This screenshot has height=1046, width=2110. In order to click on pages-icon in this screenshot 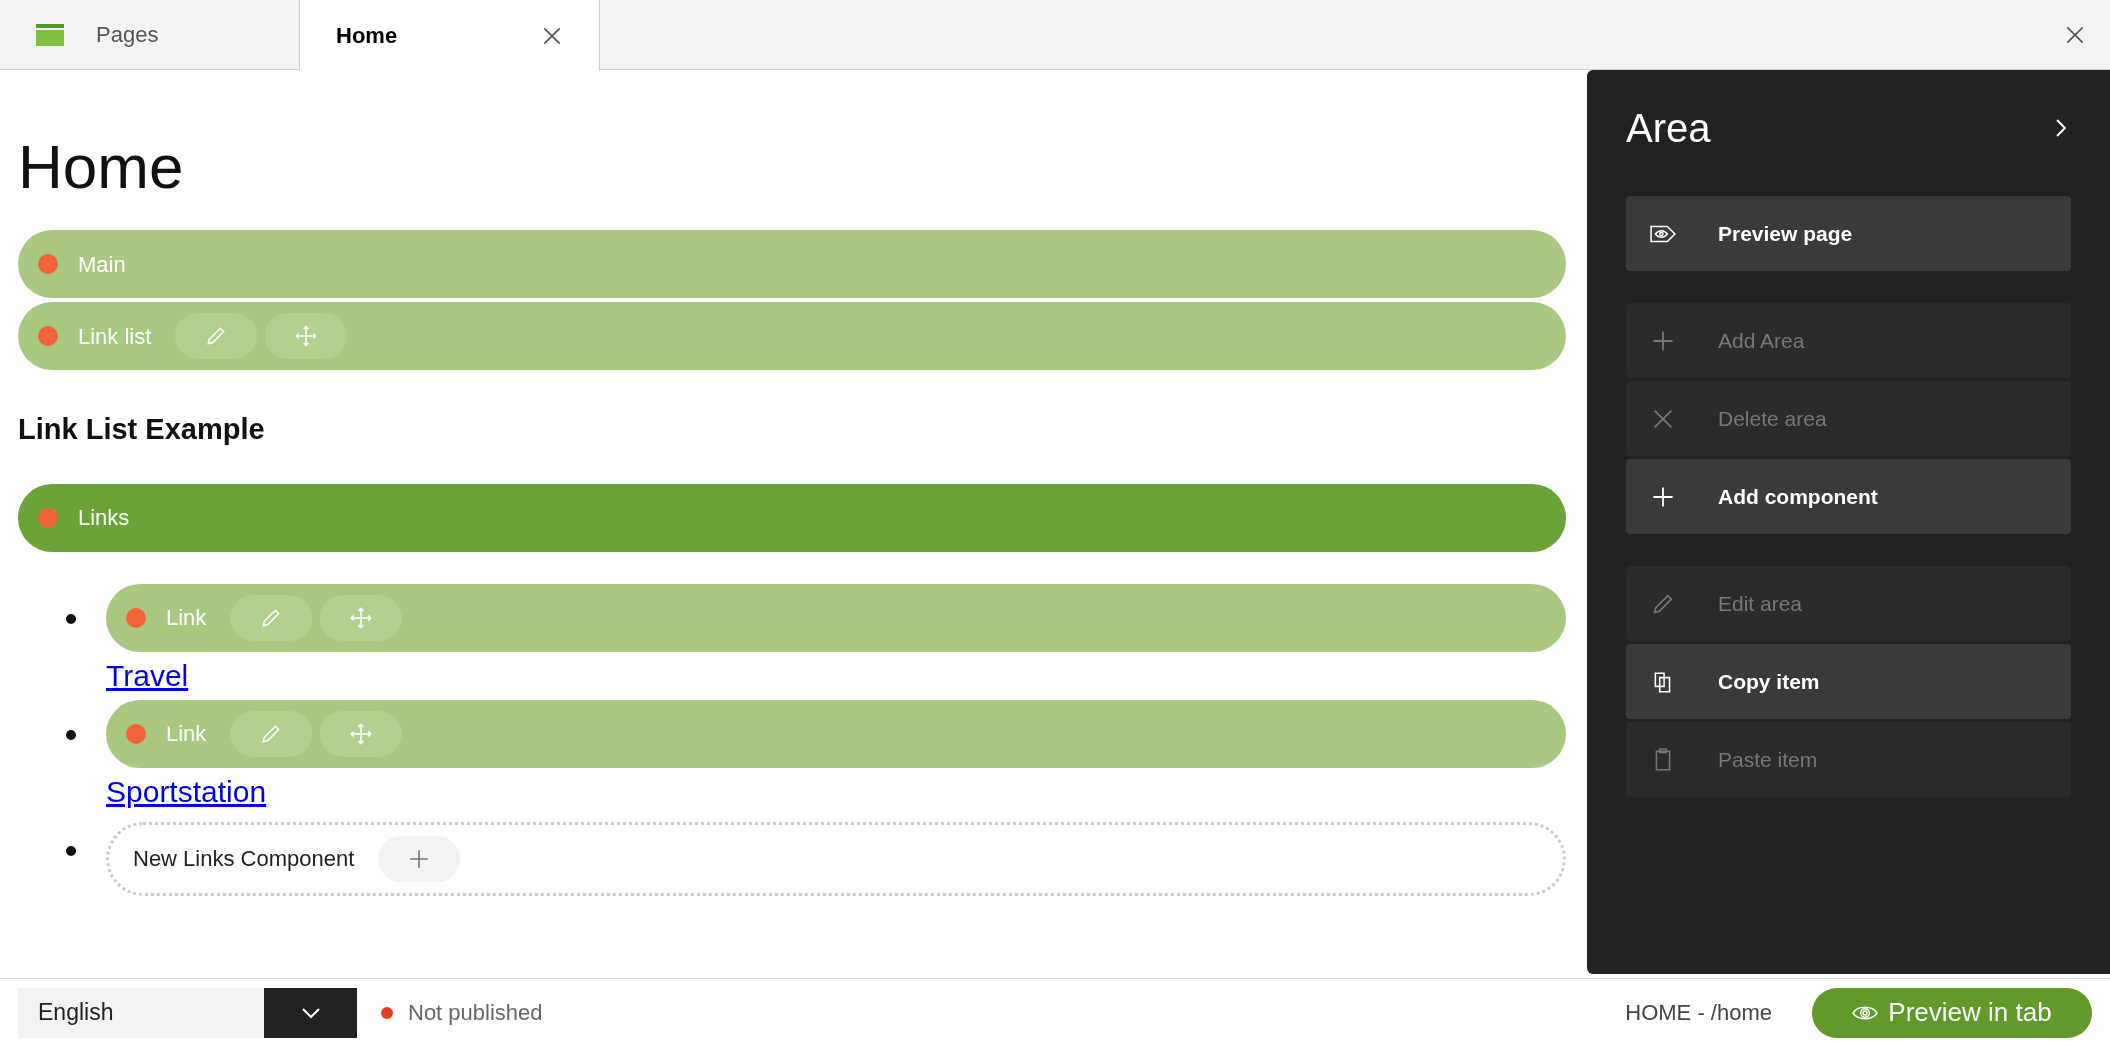, I will do `click(50, 34)`.